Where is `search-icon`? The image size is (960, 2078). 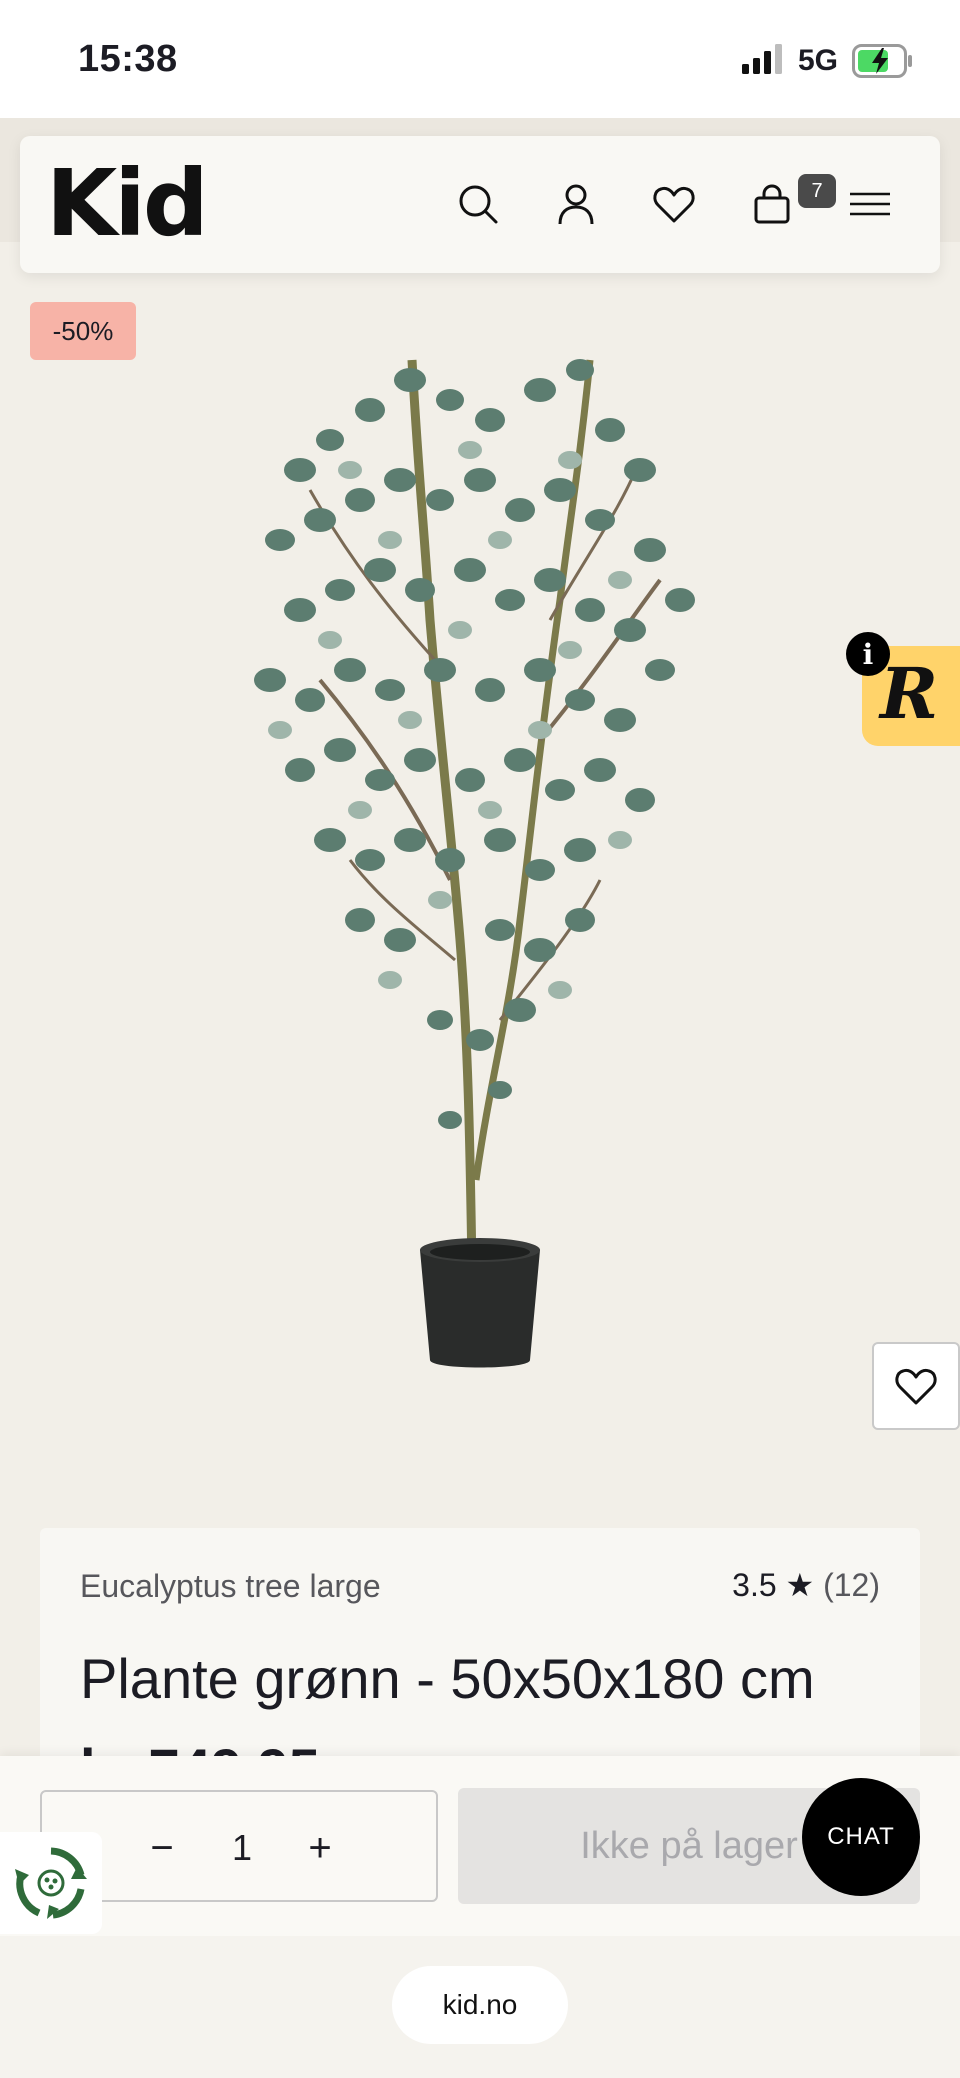 search-icon is located at coordinates (478, 204).